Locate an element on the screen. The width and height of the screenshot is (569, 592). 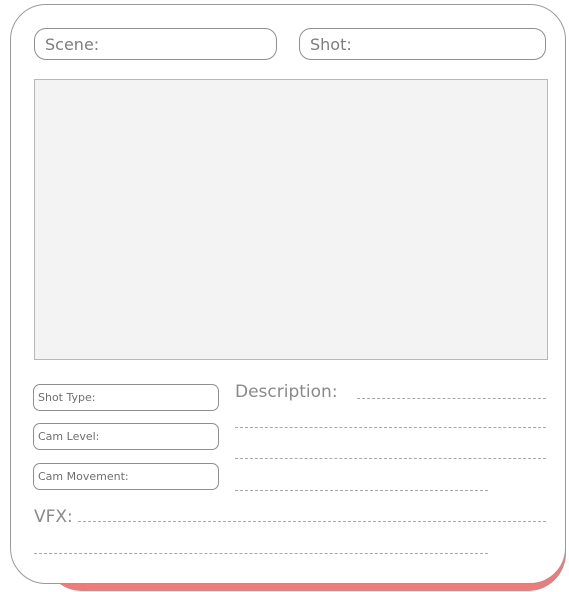
cam-level-label: Cam Level: is located at coordinates (69, 436).